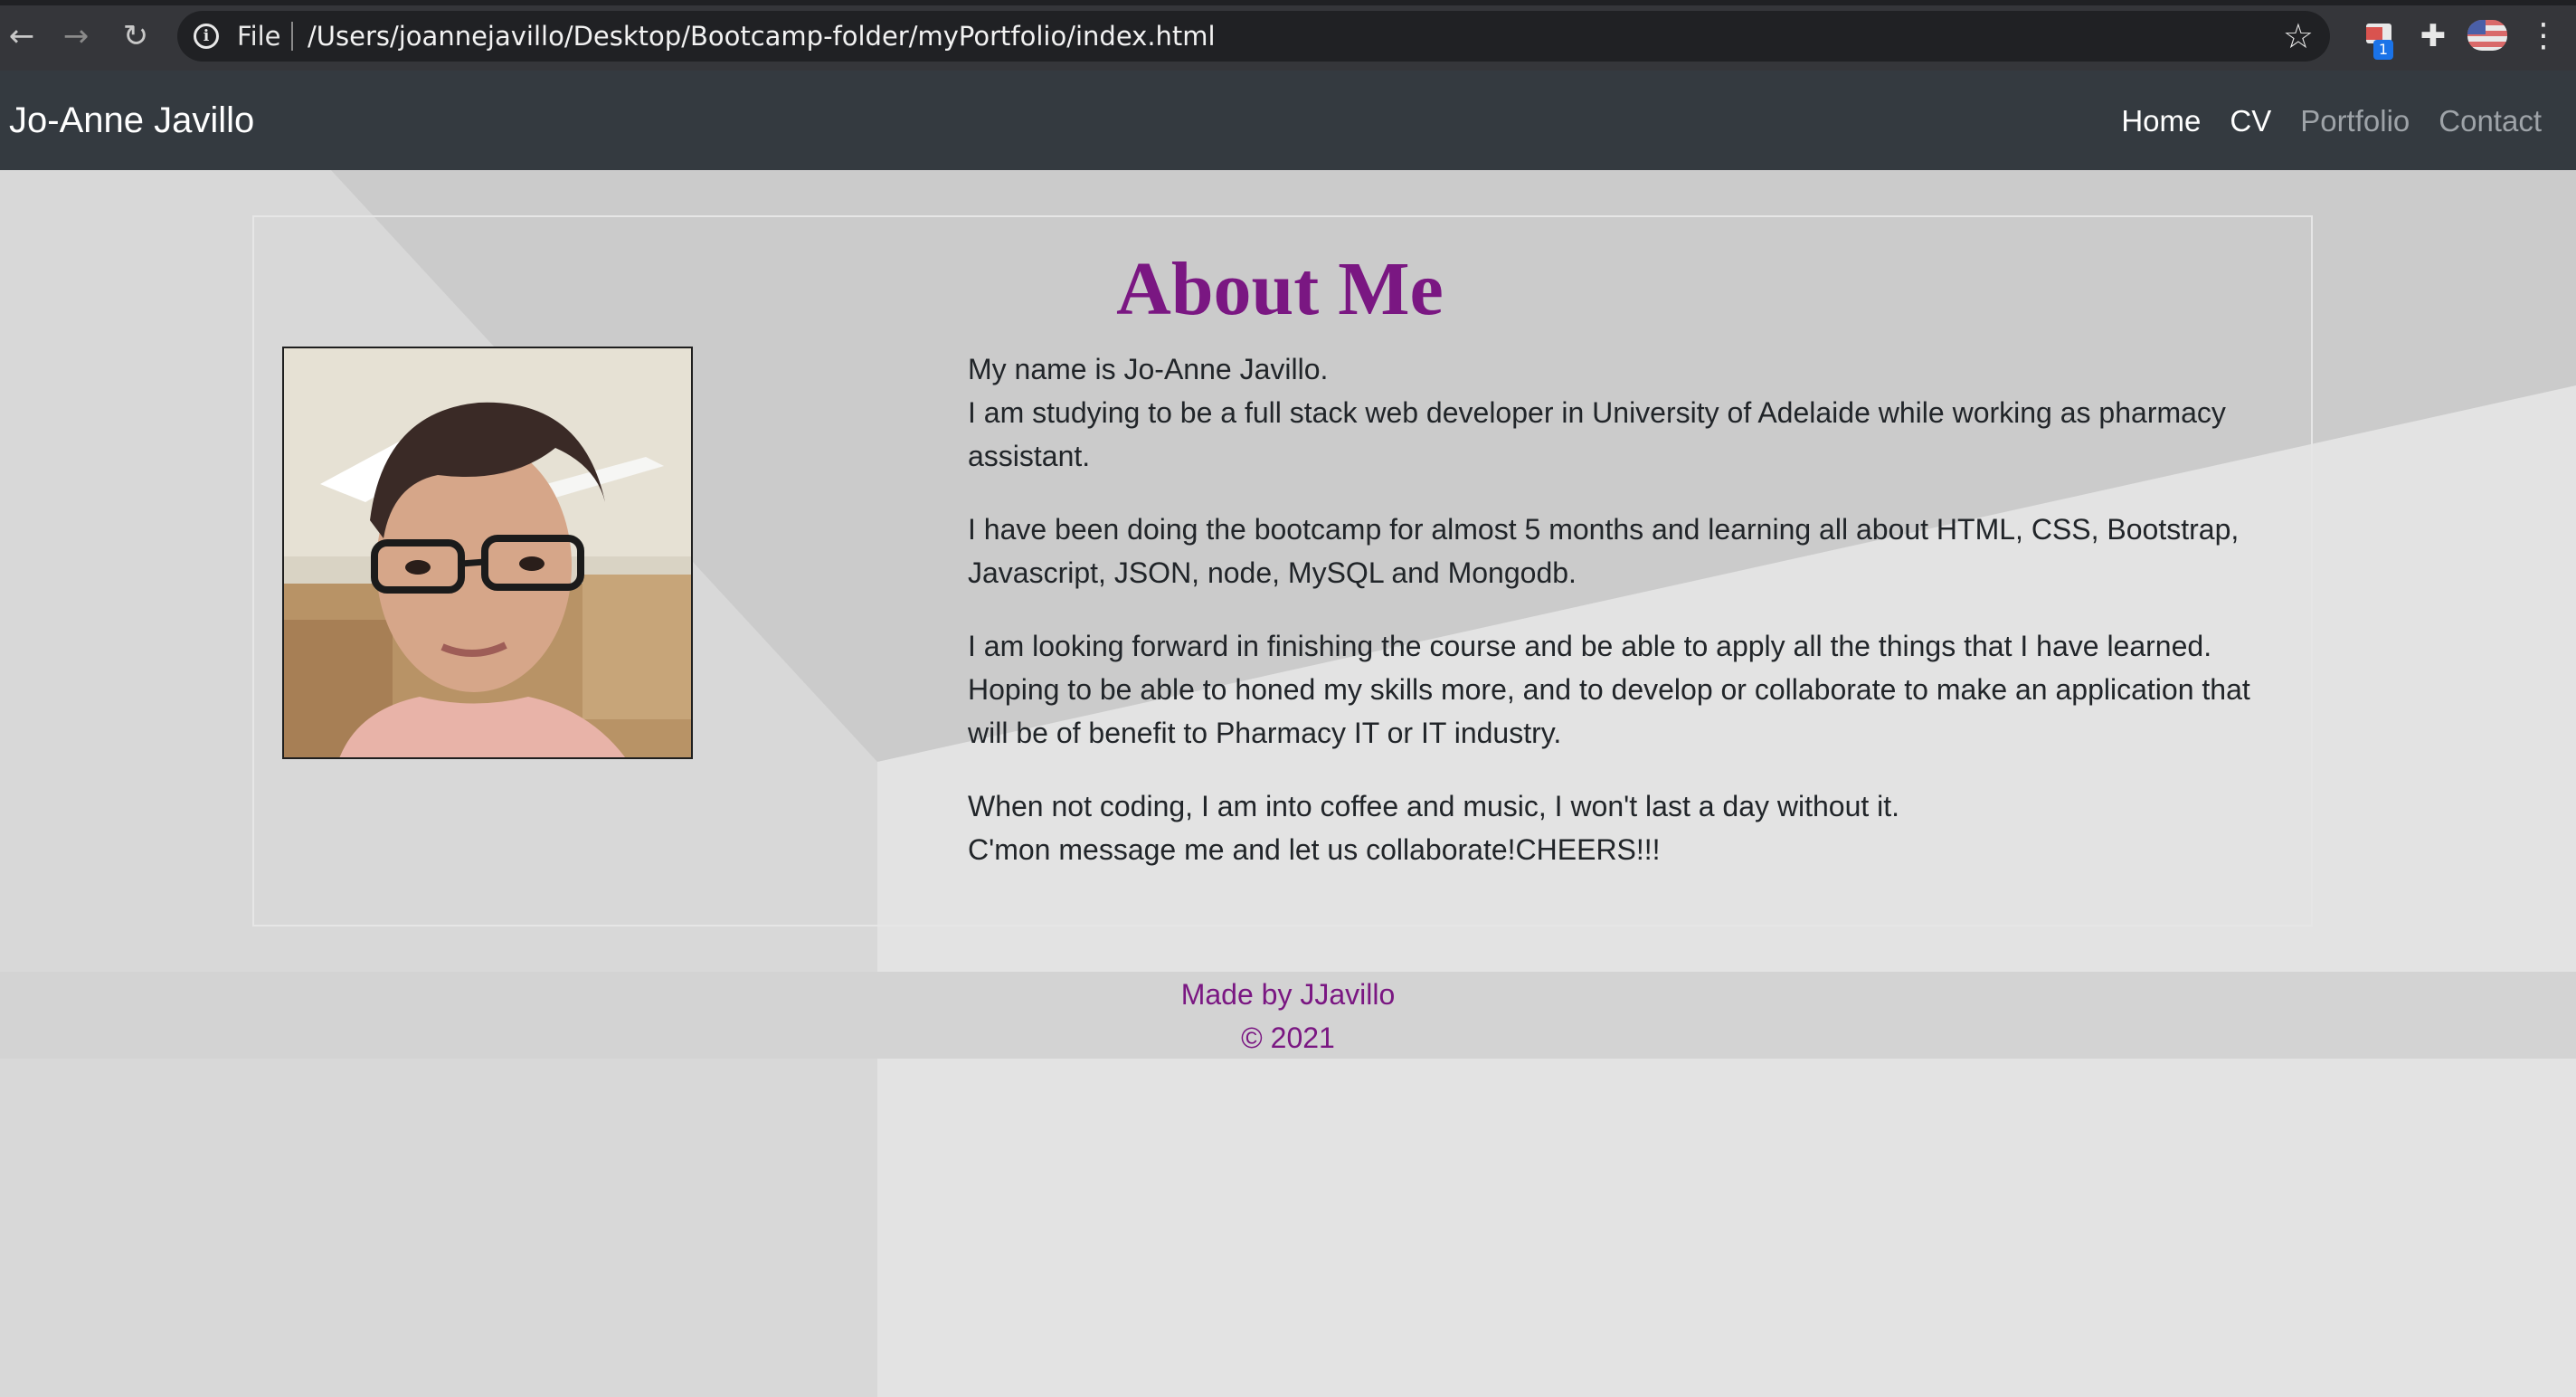 This screenshot has width=2576, height=1397. Describe the element at coordinates (2543, 36) in the screenshot. I see `menu-dots-icon: ⋮` at that location.